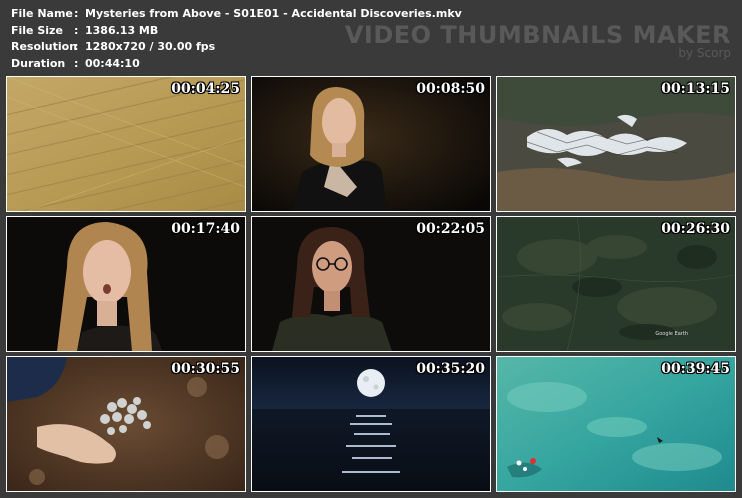 The height and width of the screenshot is (498, 742). I want to click on aerial-turquoise-sea-image, so click(616, 424).